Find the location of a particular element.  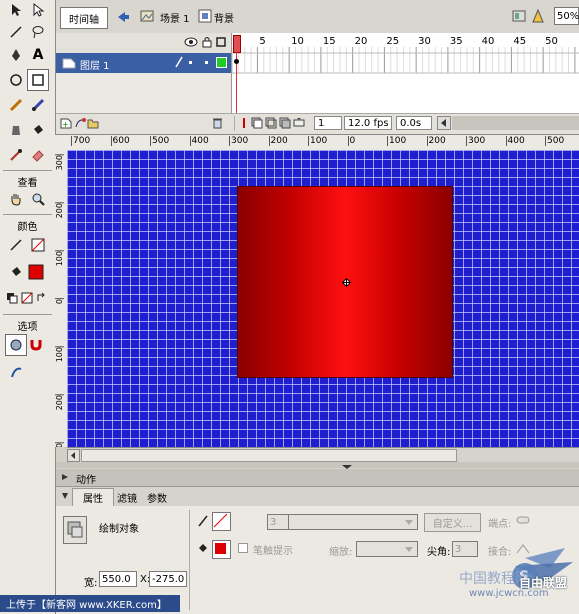

scroll-thumb is located at coordinates (269, 455).